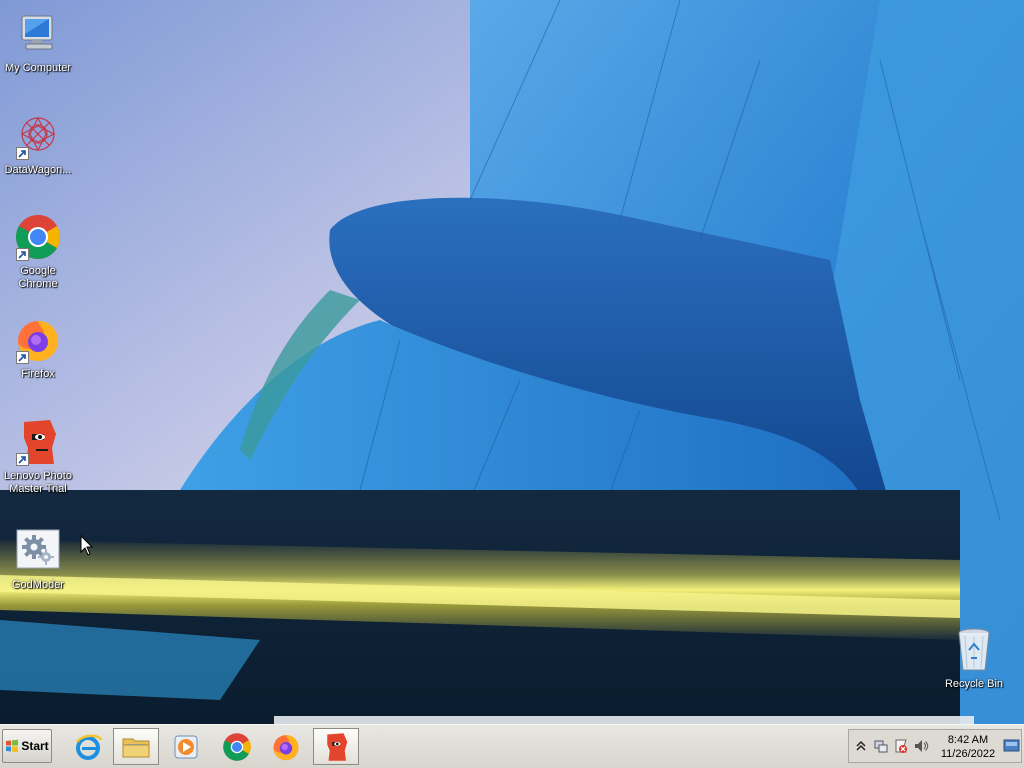 This screenshot has height=768, width=1024. I want to click on taskbar-button-google-chrome, so click(237, 746).